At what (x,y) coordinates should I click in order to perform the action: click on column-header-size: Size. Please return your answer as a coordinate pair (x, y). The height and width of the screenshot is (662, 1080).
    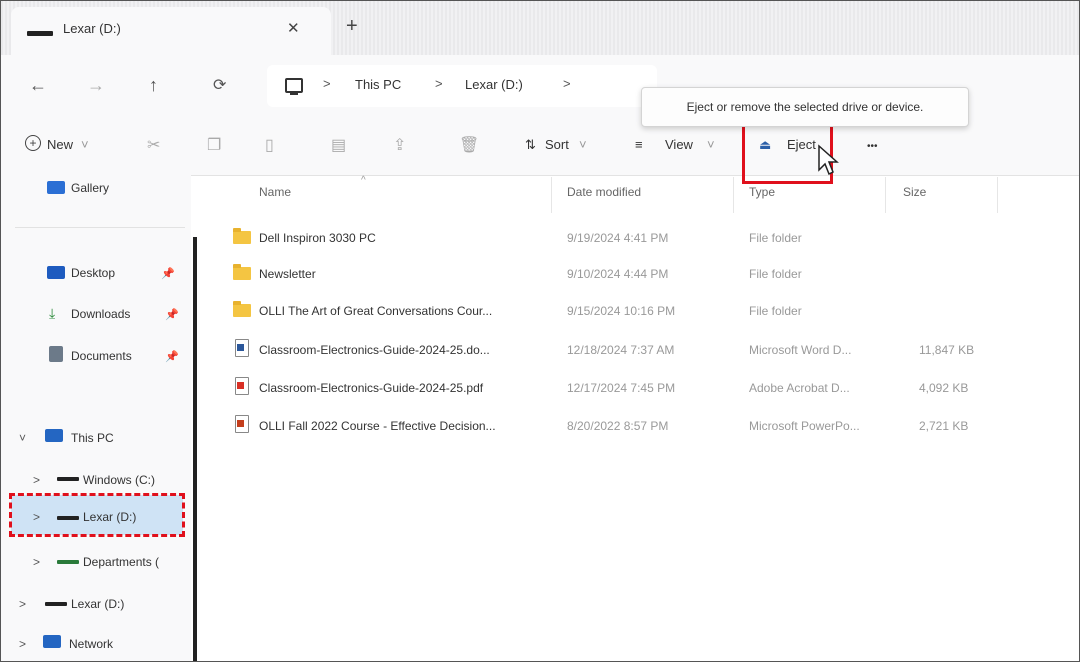
    Looking at the image, I should click on (914, 192).